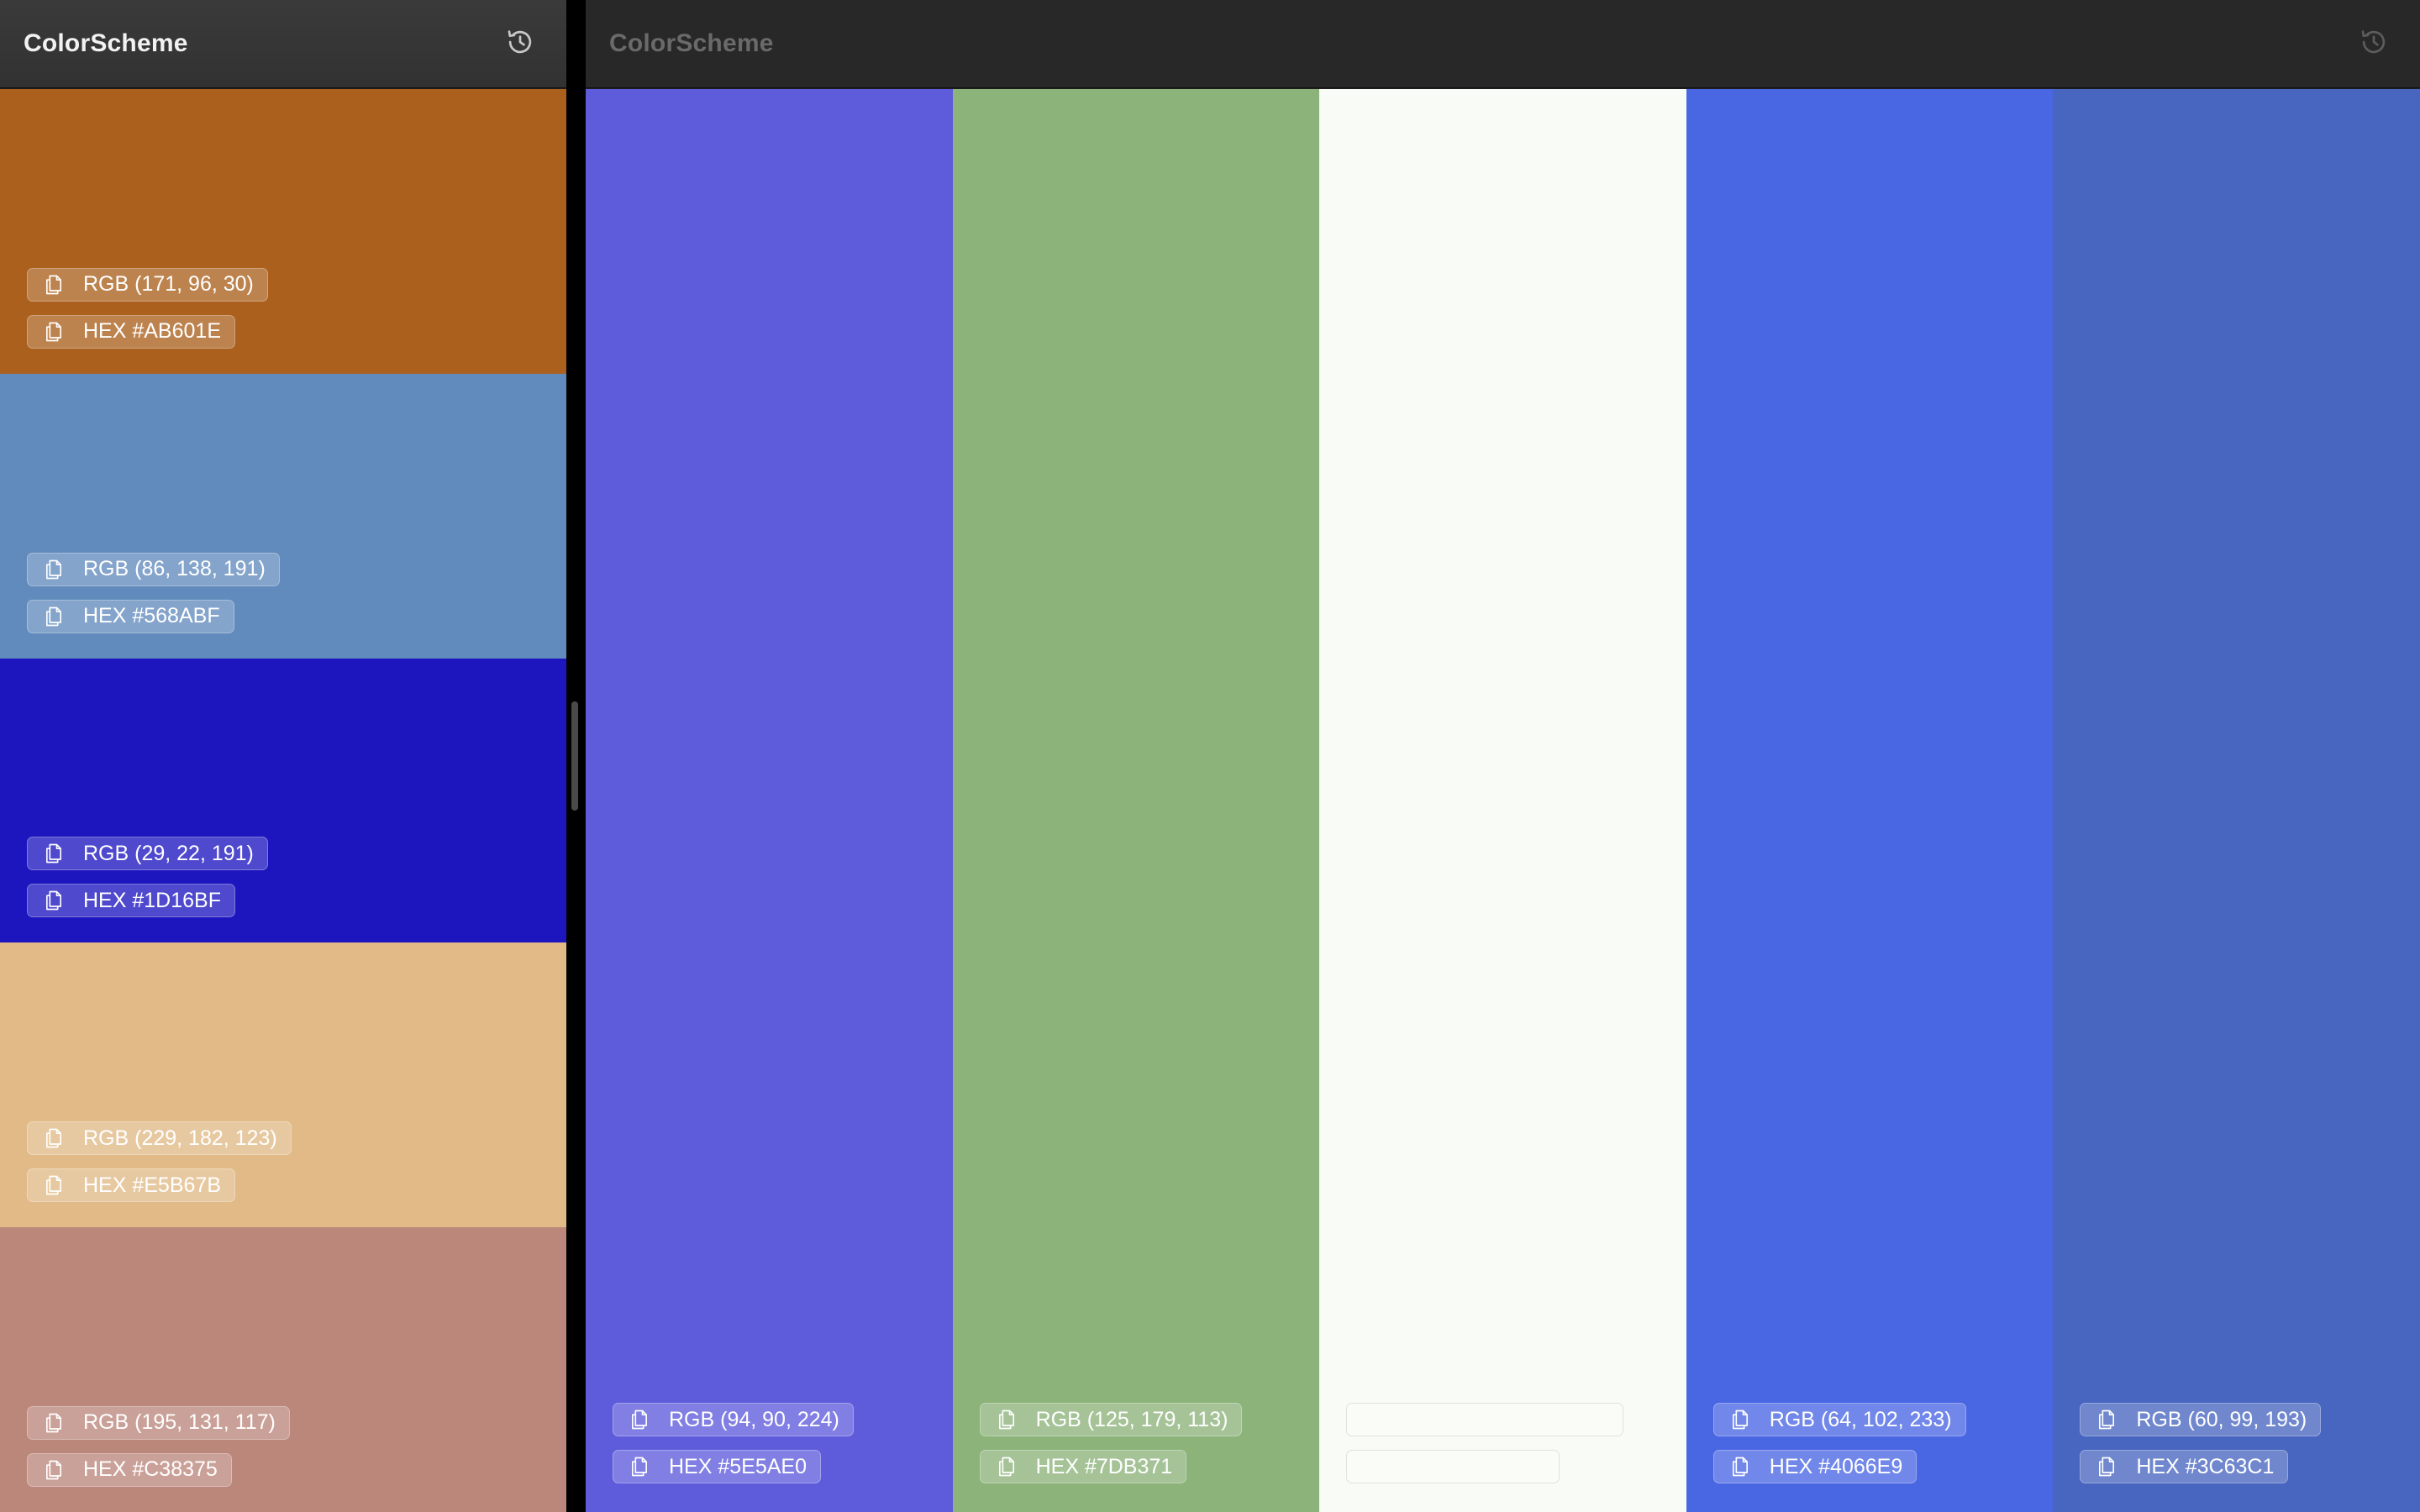 The image size is (2420, 1512). I want to click on hex-value: HEX #1D16BF, so click(152, 900).